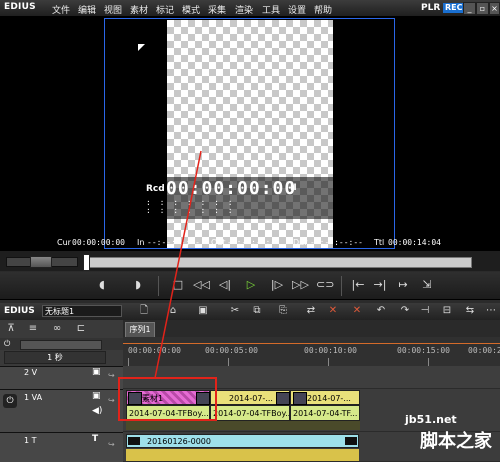  Describe the element at coordinates (33, 397) in the screenshot. I see `track-name-1va: 1 VA` at that location.